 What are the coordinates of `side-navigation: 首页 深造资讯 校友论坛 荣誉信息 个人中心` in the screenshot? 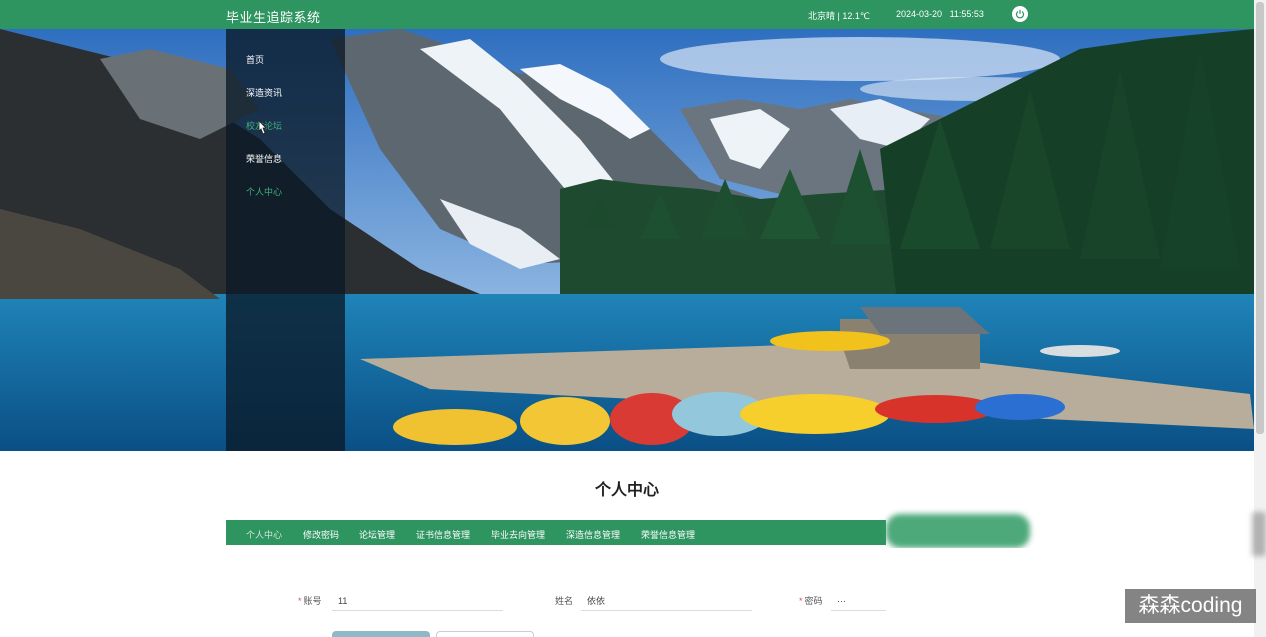 It's located at (285, 240).